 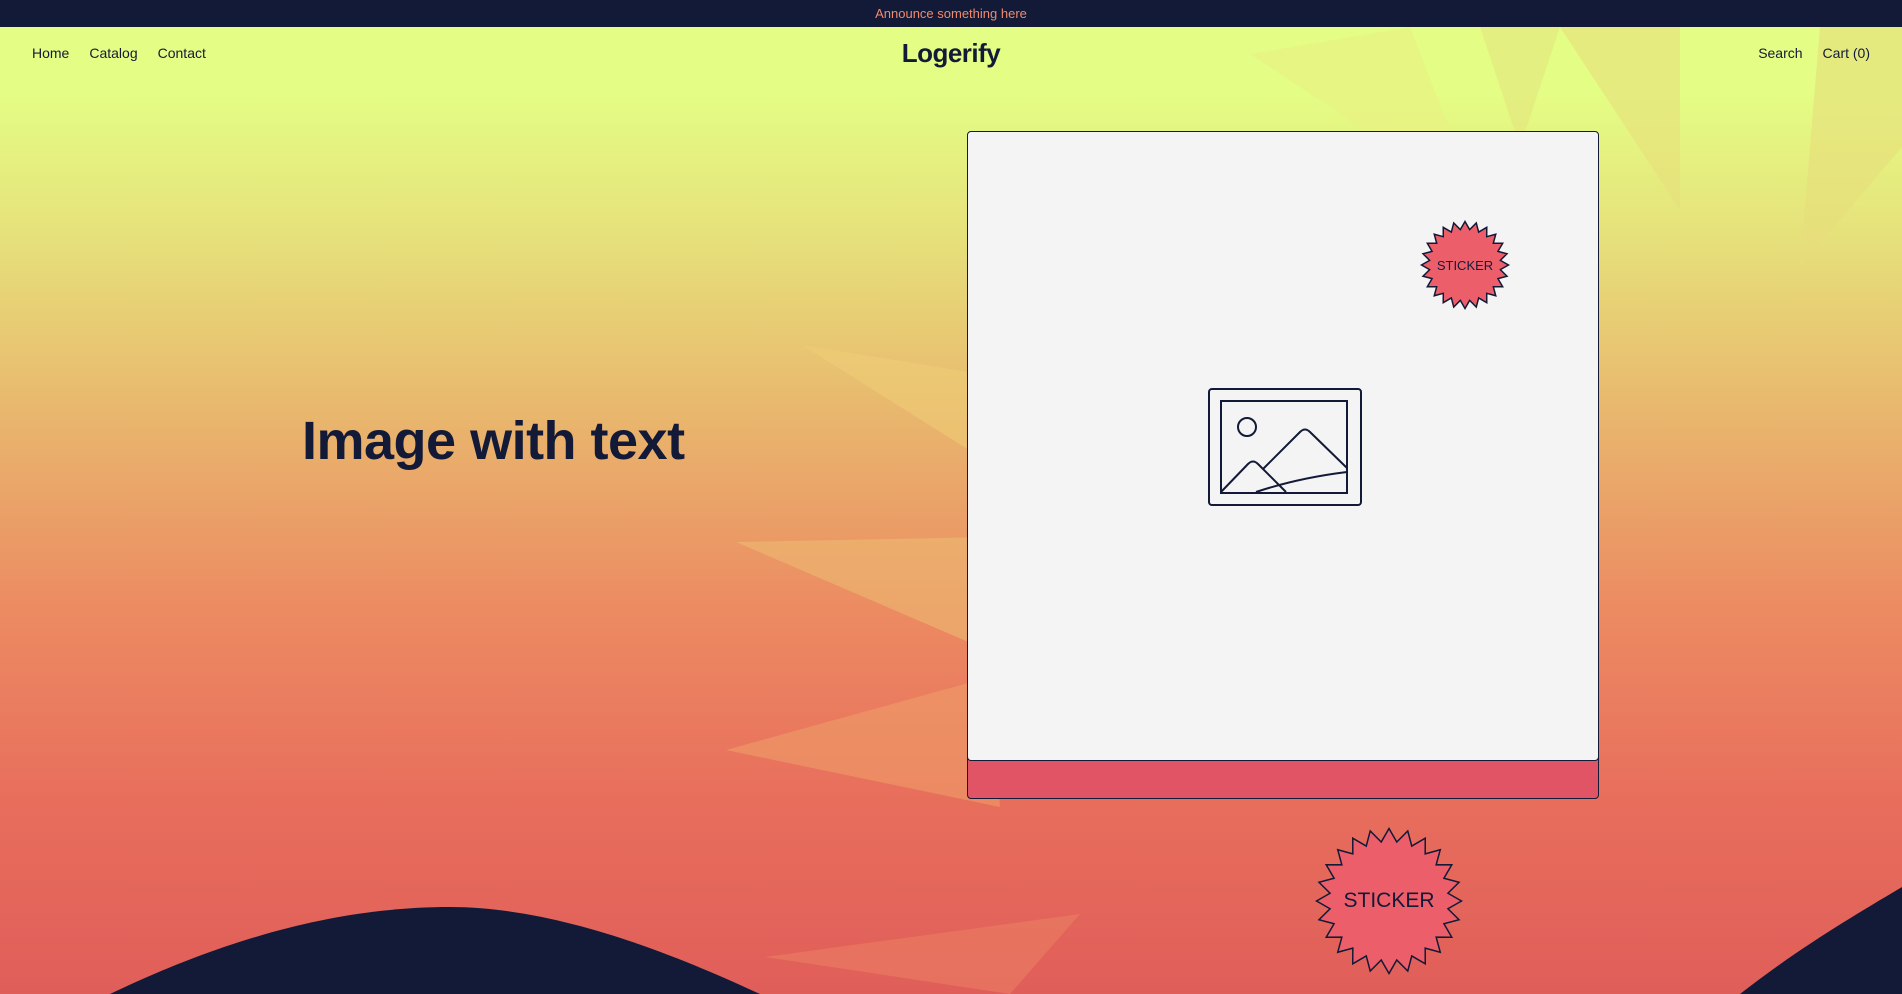 I want to click on main-nav: Home Catalog Contact, so click(x=119, y=53).